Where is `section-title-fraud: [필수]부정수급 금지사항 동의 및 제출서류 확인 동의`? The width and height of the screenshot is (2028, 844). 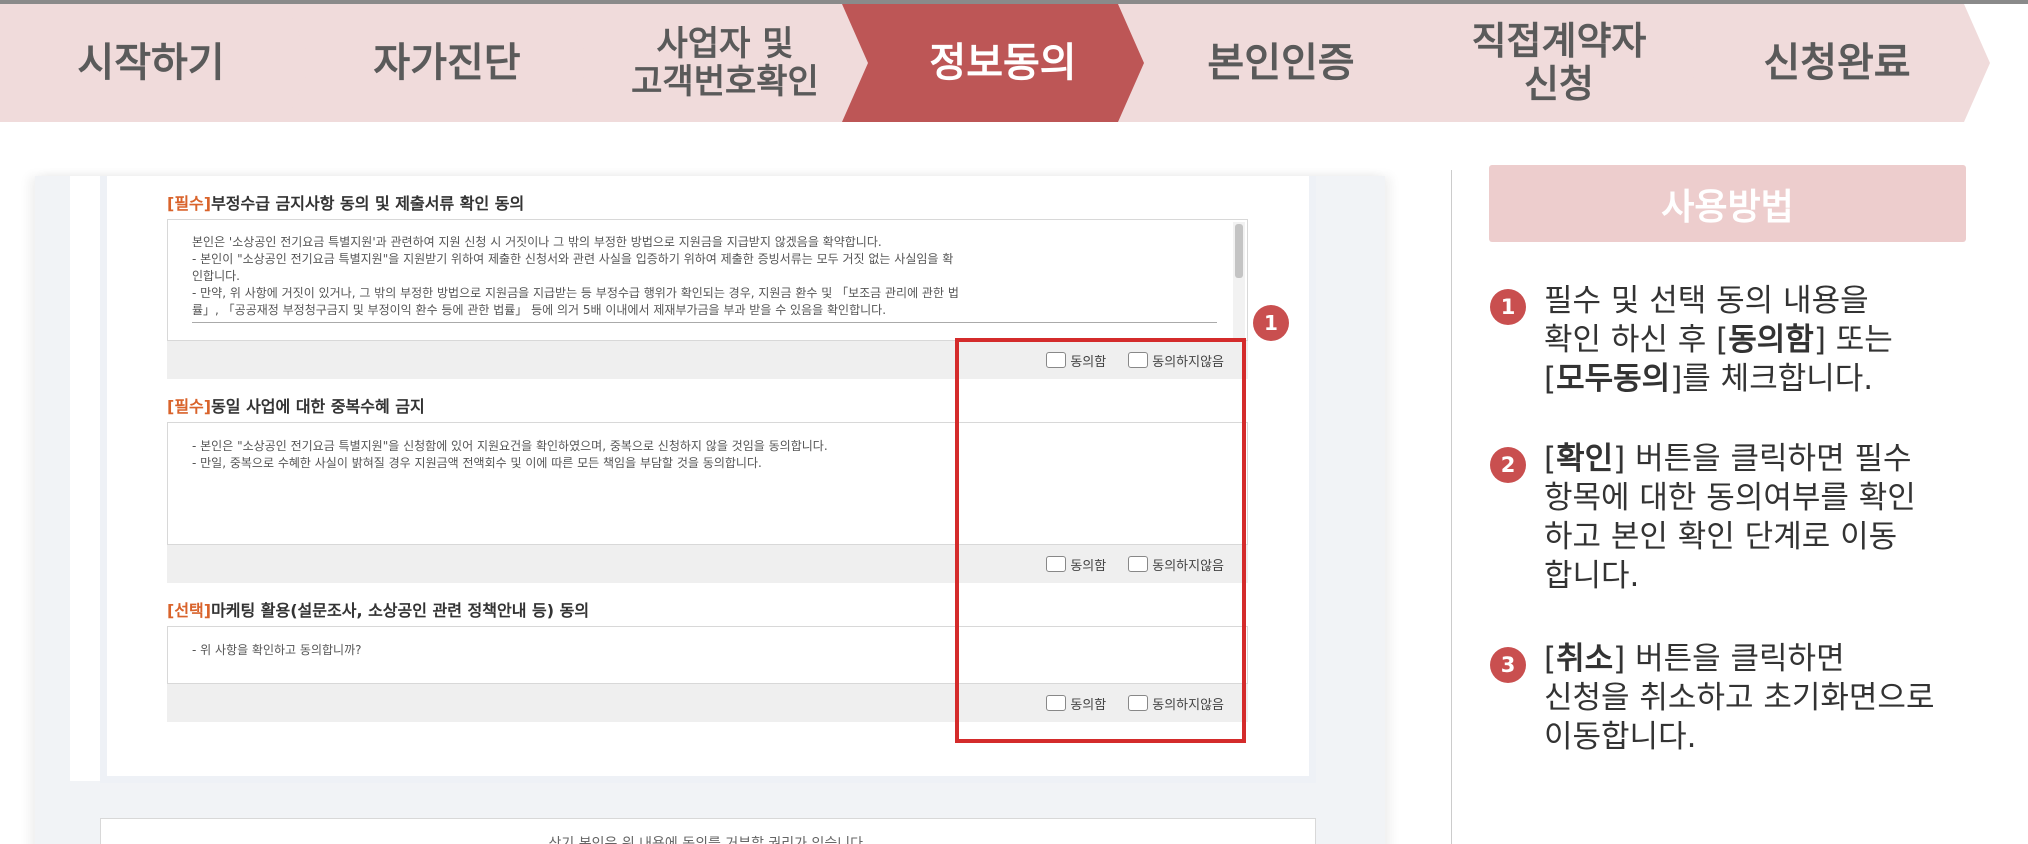 section-title-fraud: [필수]부정수급 금지사항 동의 및 제출서류 확인 동의 is located at coordinates (345, 202).